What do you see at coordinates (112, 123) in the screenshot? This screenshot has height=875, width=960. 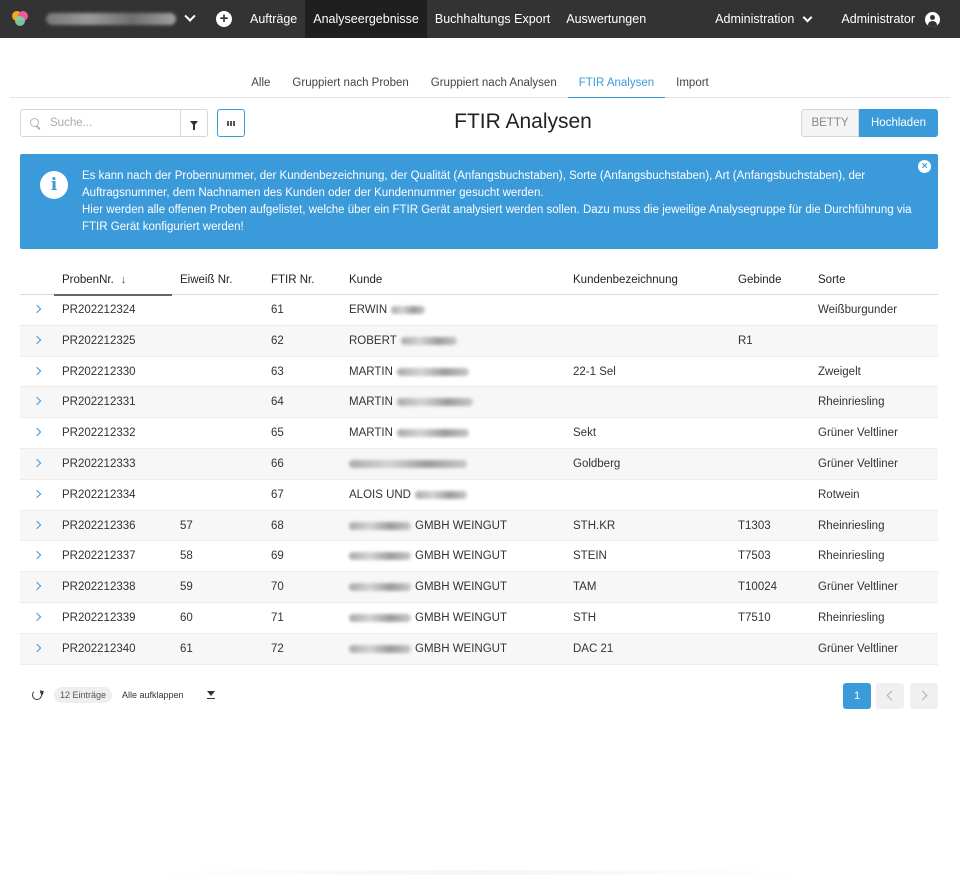 I see `search-input` at bounding box center [112, 123].